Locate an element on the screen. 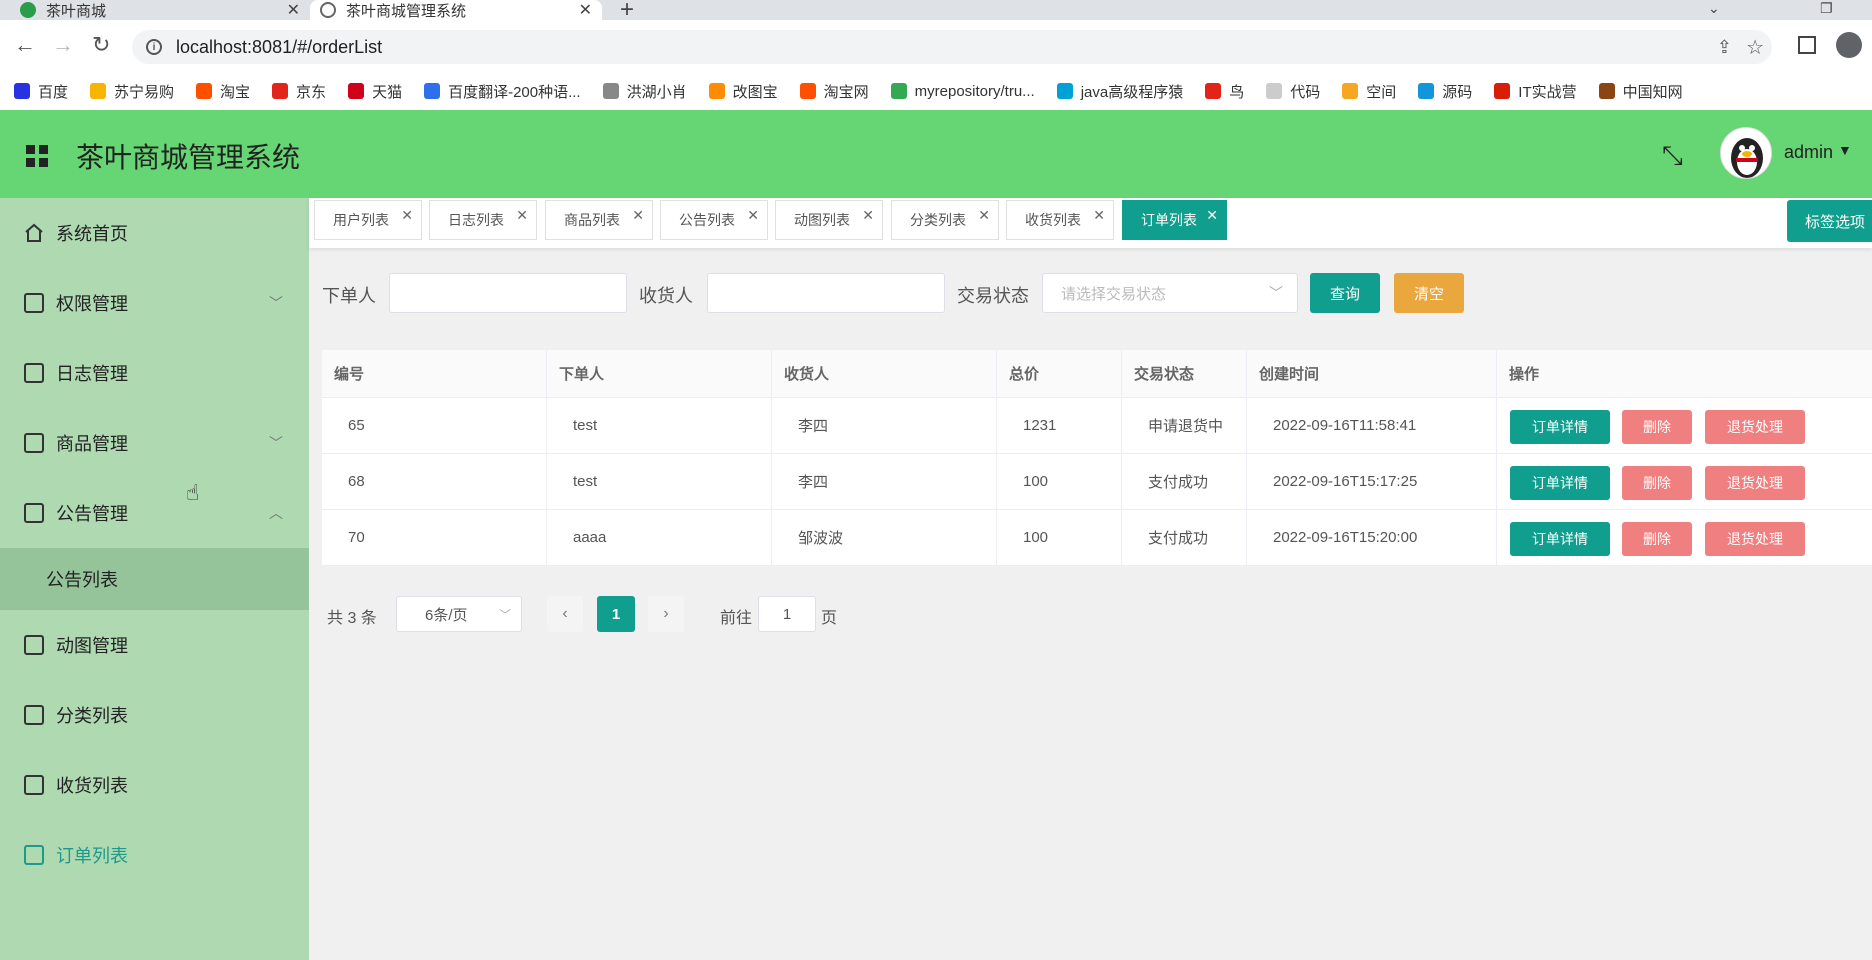 Image resolution: width=1872 pixels, height=960 pixels. tag-label: 日志列表 is located at coordinates (476, 220).